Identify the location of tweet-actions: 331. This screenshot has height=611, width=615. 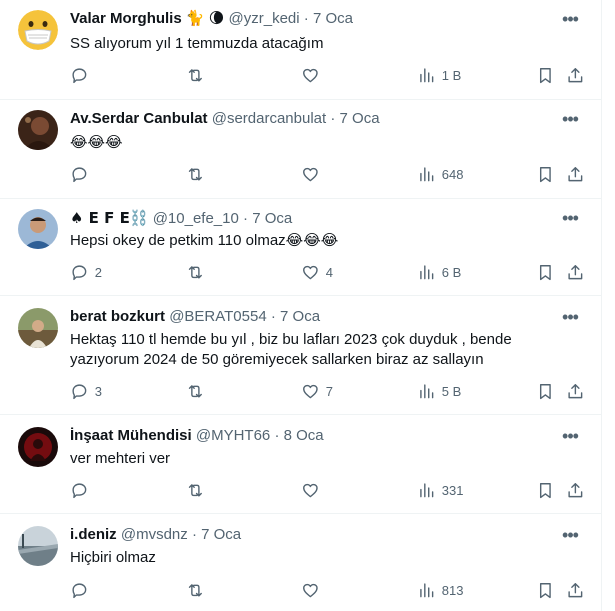
(326, 490).